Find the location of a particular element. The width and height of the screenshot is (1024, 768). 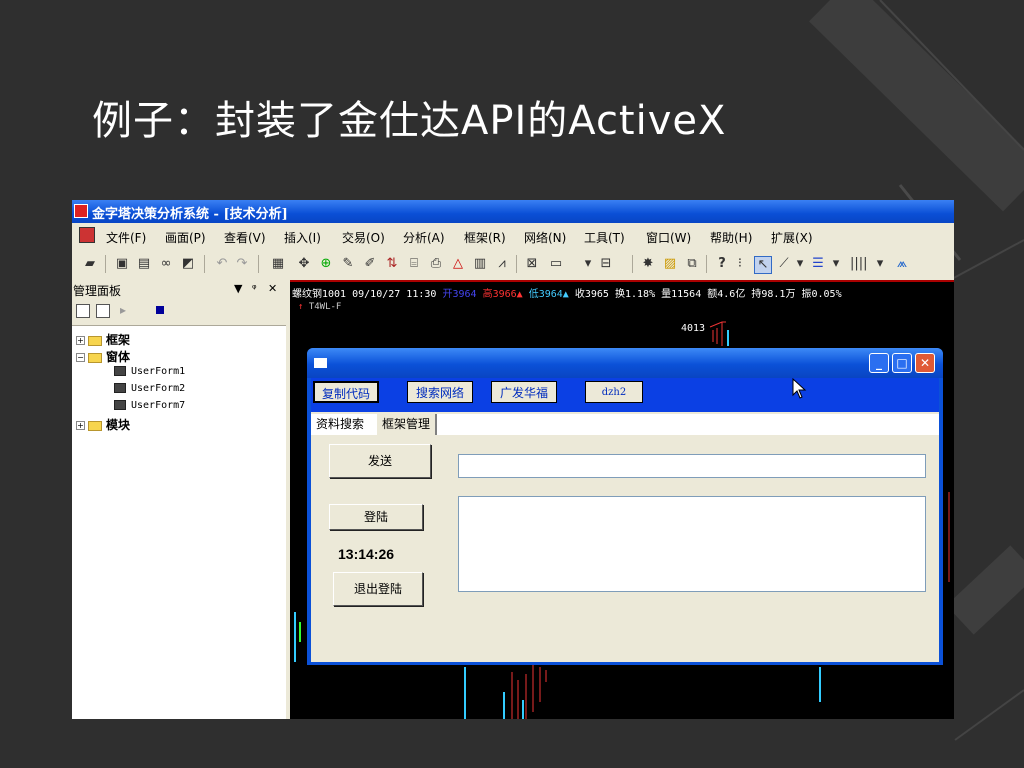

tab-frame-manage: 框架管理 is located at coordinates (407, 424).